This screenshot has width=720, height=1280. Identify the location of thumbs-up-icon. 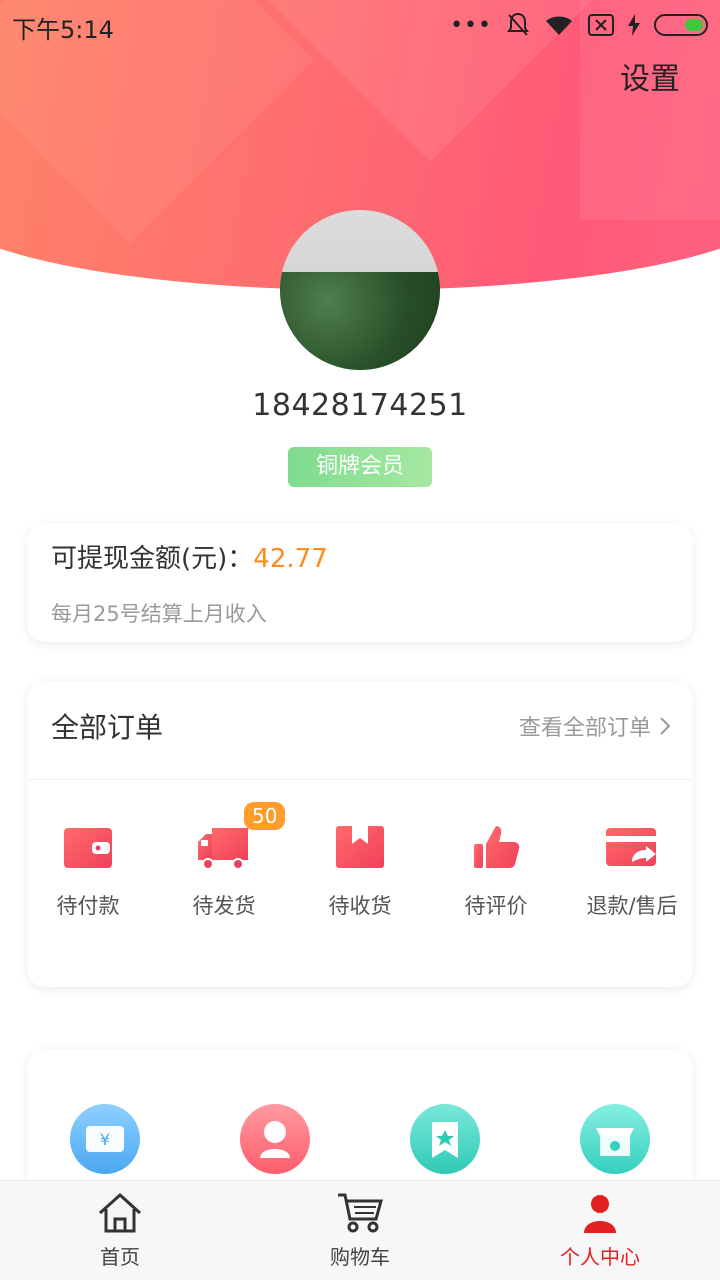
(496, 847).